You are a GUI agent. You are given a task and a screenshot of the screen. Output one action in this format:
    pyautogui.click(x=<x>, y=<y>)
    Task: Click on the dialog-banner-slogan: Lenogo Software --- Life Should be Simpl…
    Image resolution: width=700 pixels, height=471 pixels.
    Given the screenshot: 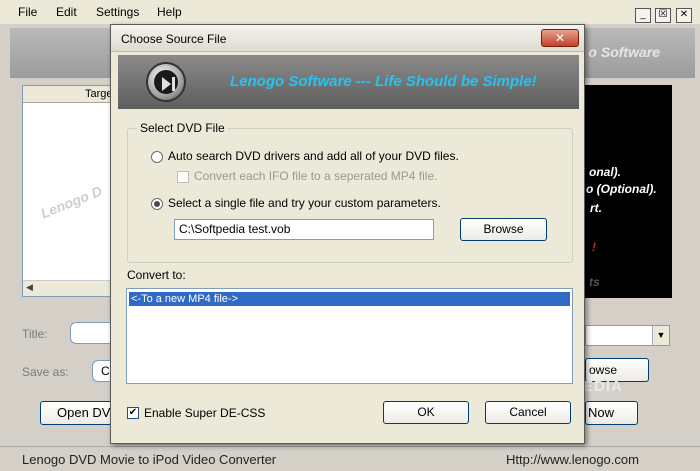 What is the action you would take?
    pyautogui.click(x=383, y=81)
    